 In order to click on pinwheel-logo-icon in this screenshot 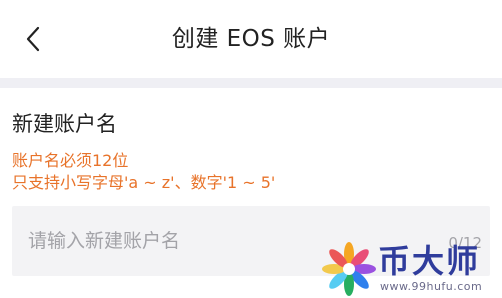, I will do `click(349, 269)`.